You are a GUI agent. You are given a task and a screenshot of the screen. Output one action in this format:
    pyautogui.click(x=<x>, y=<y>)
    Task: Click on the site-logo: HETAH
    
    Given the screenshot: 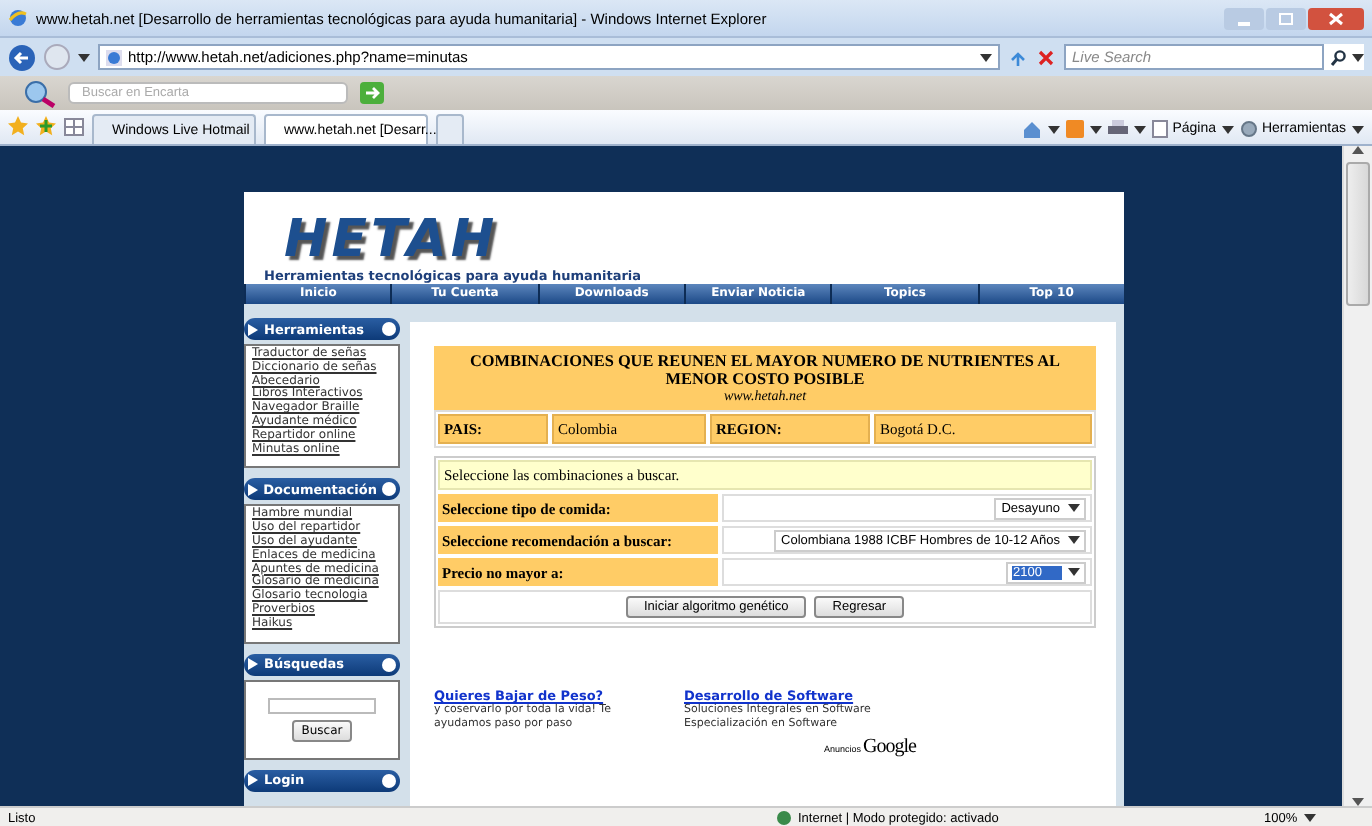 What is the action you would take?
    pyautogui.click(x=391, y=240)
    